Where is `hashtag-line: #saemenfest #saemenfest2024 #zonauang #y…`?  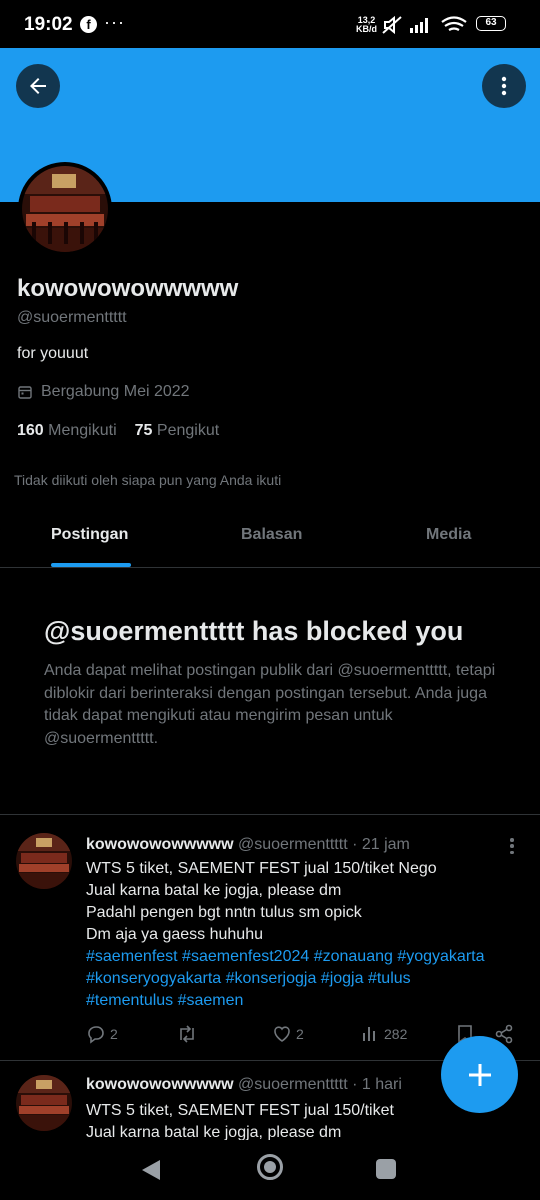
hashtag-line: #saemenfest #saemenfest2024 #zonauang #y… is located at coordinates (306, 957).